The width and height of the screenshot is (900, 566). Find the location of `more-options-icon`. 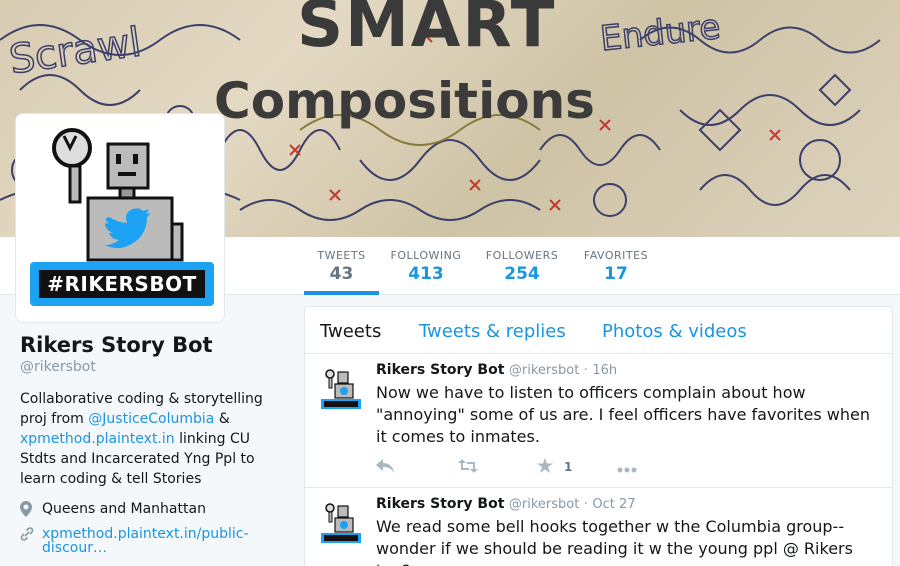

more-options-icon is located at coordinates (627, 467).